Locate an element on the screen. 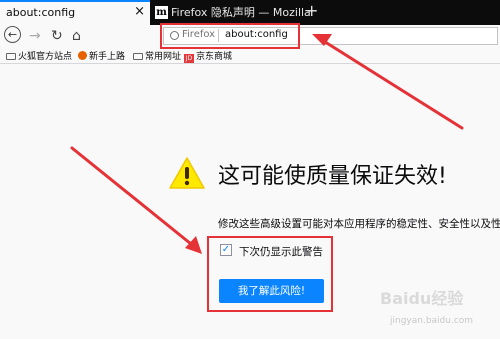 This screenshot has width=500, height=339. arrow-to-urlbar is located at coordinates (392, 84).